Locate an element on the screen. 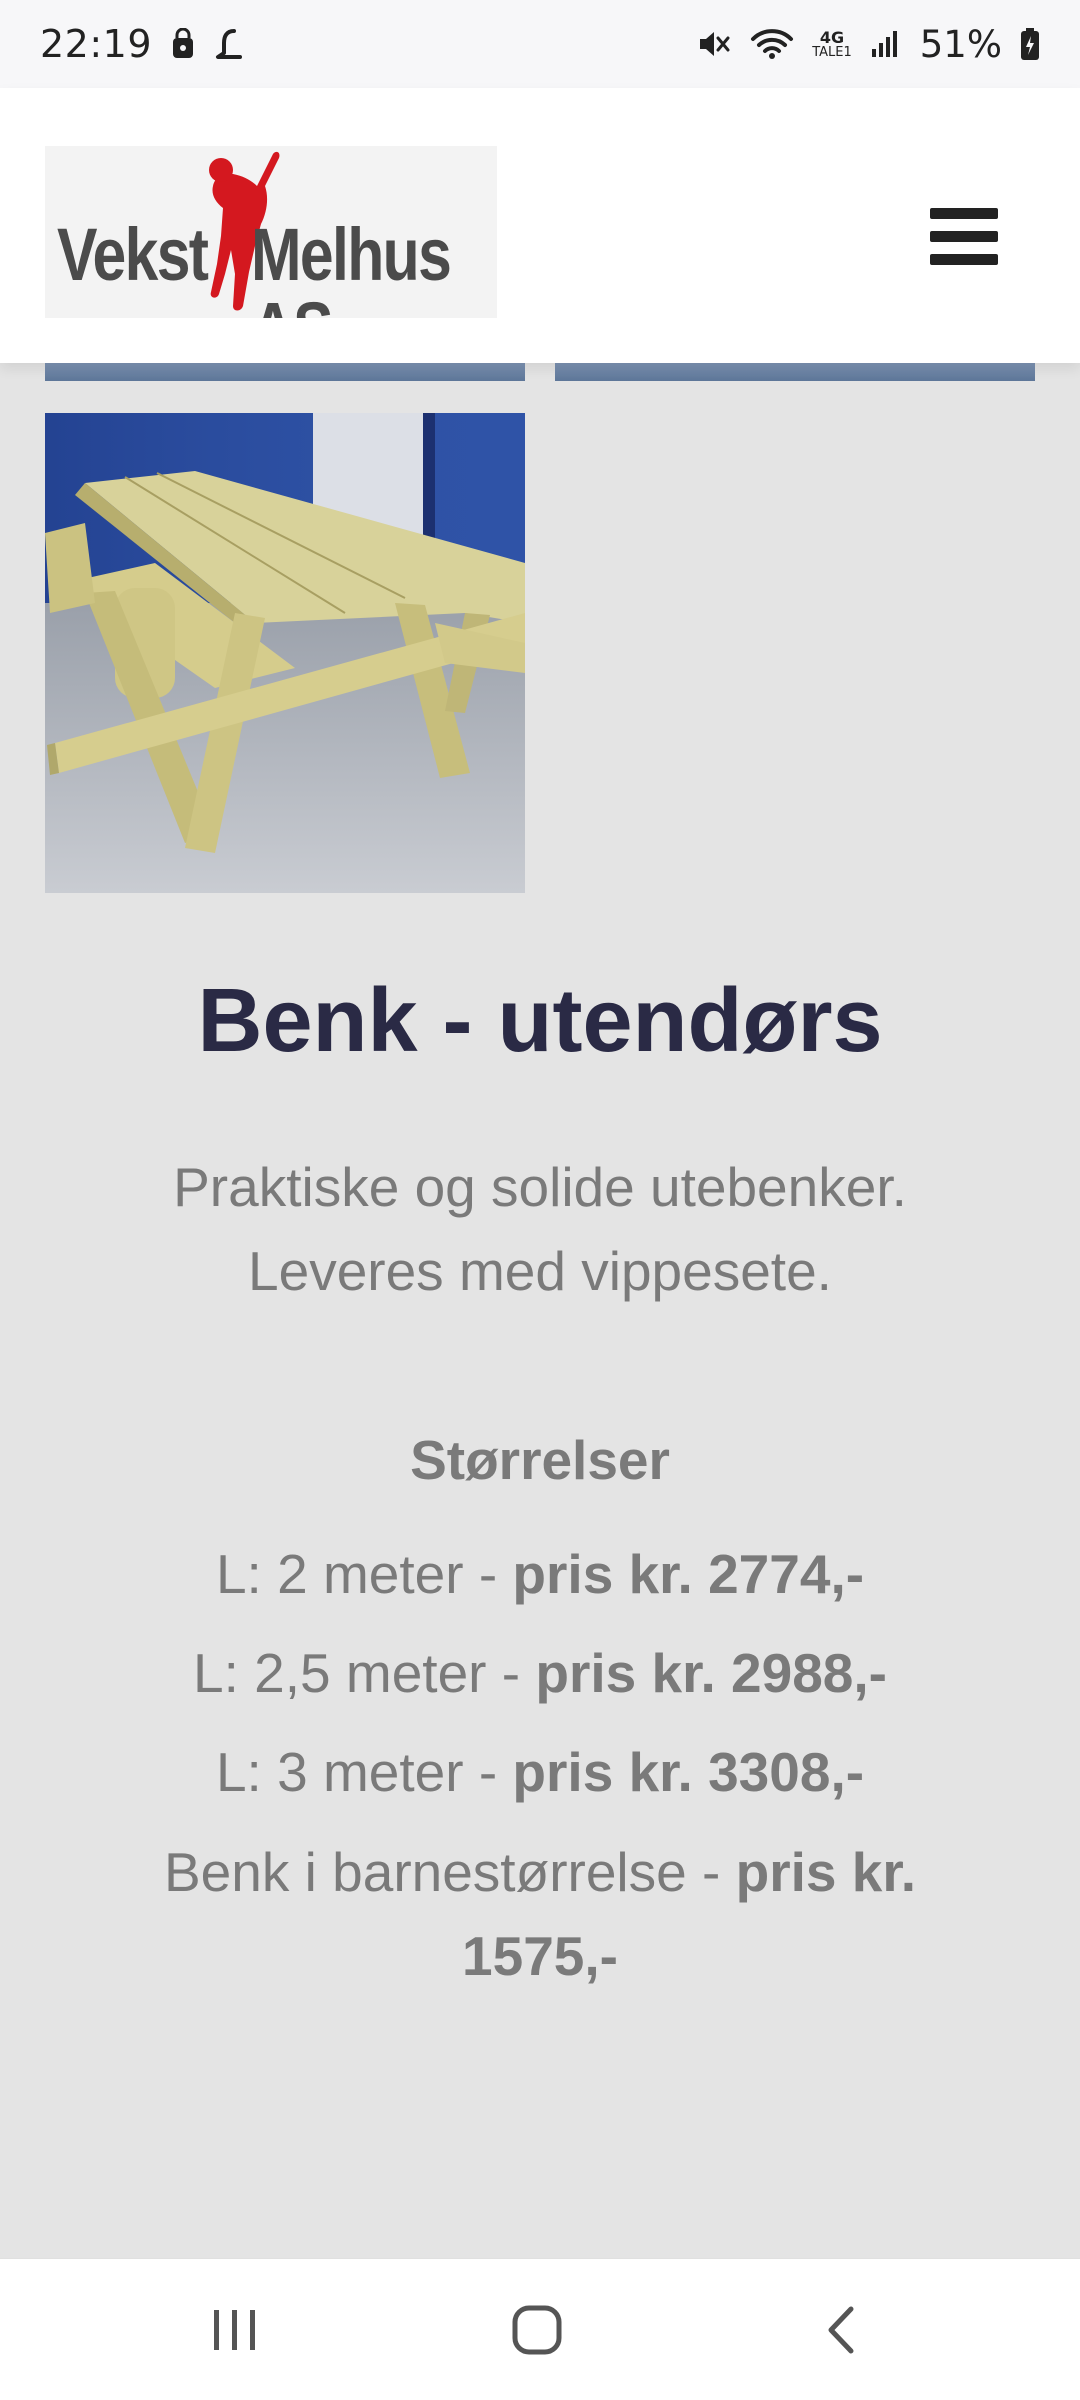 This screenshot has height=2400, width=1080. lock-app-icon is located at coordinates (183, 44).